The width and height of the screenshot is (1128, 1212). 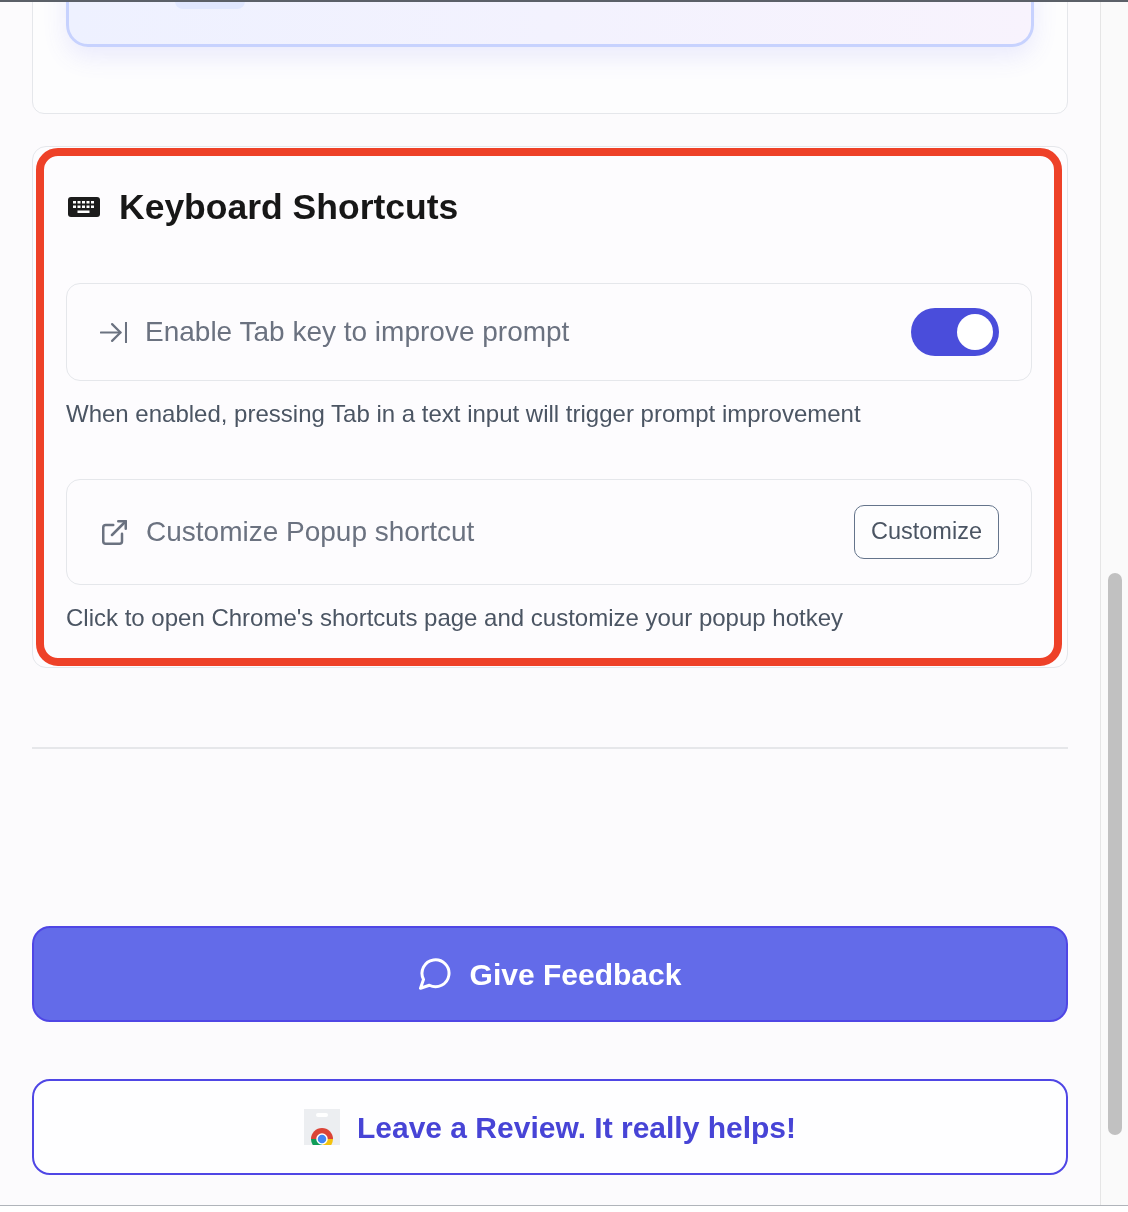 What do you see at coordinates (357, 332) in the screenshot?
I see `setting-label: Enable Tab key to improve prompt` at bounding box center [357, 332].